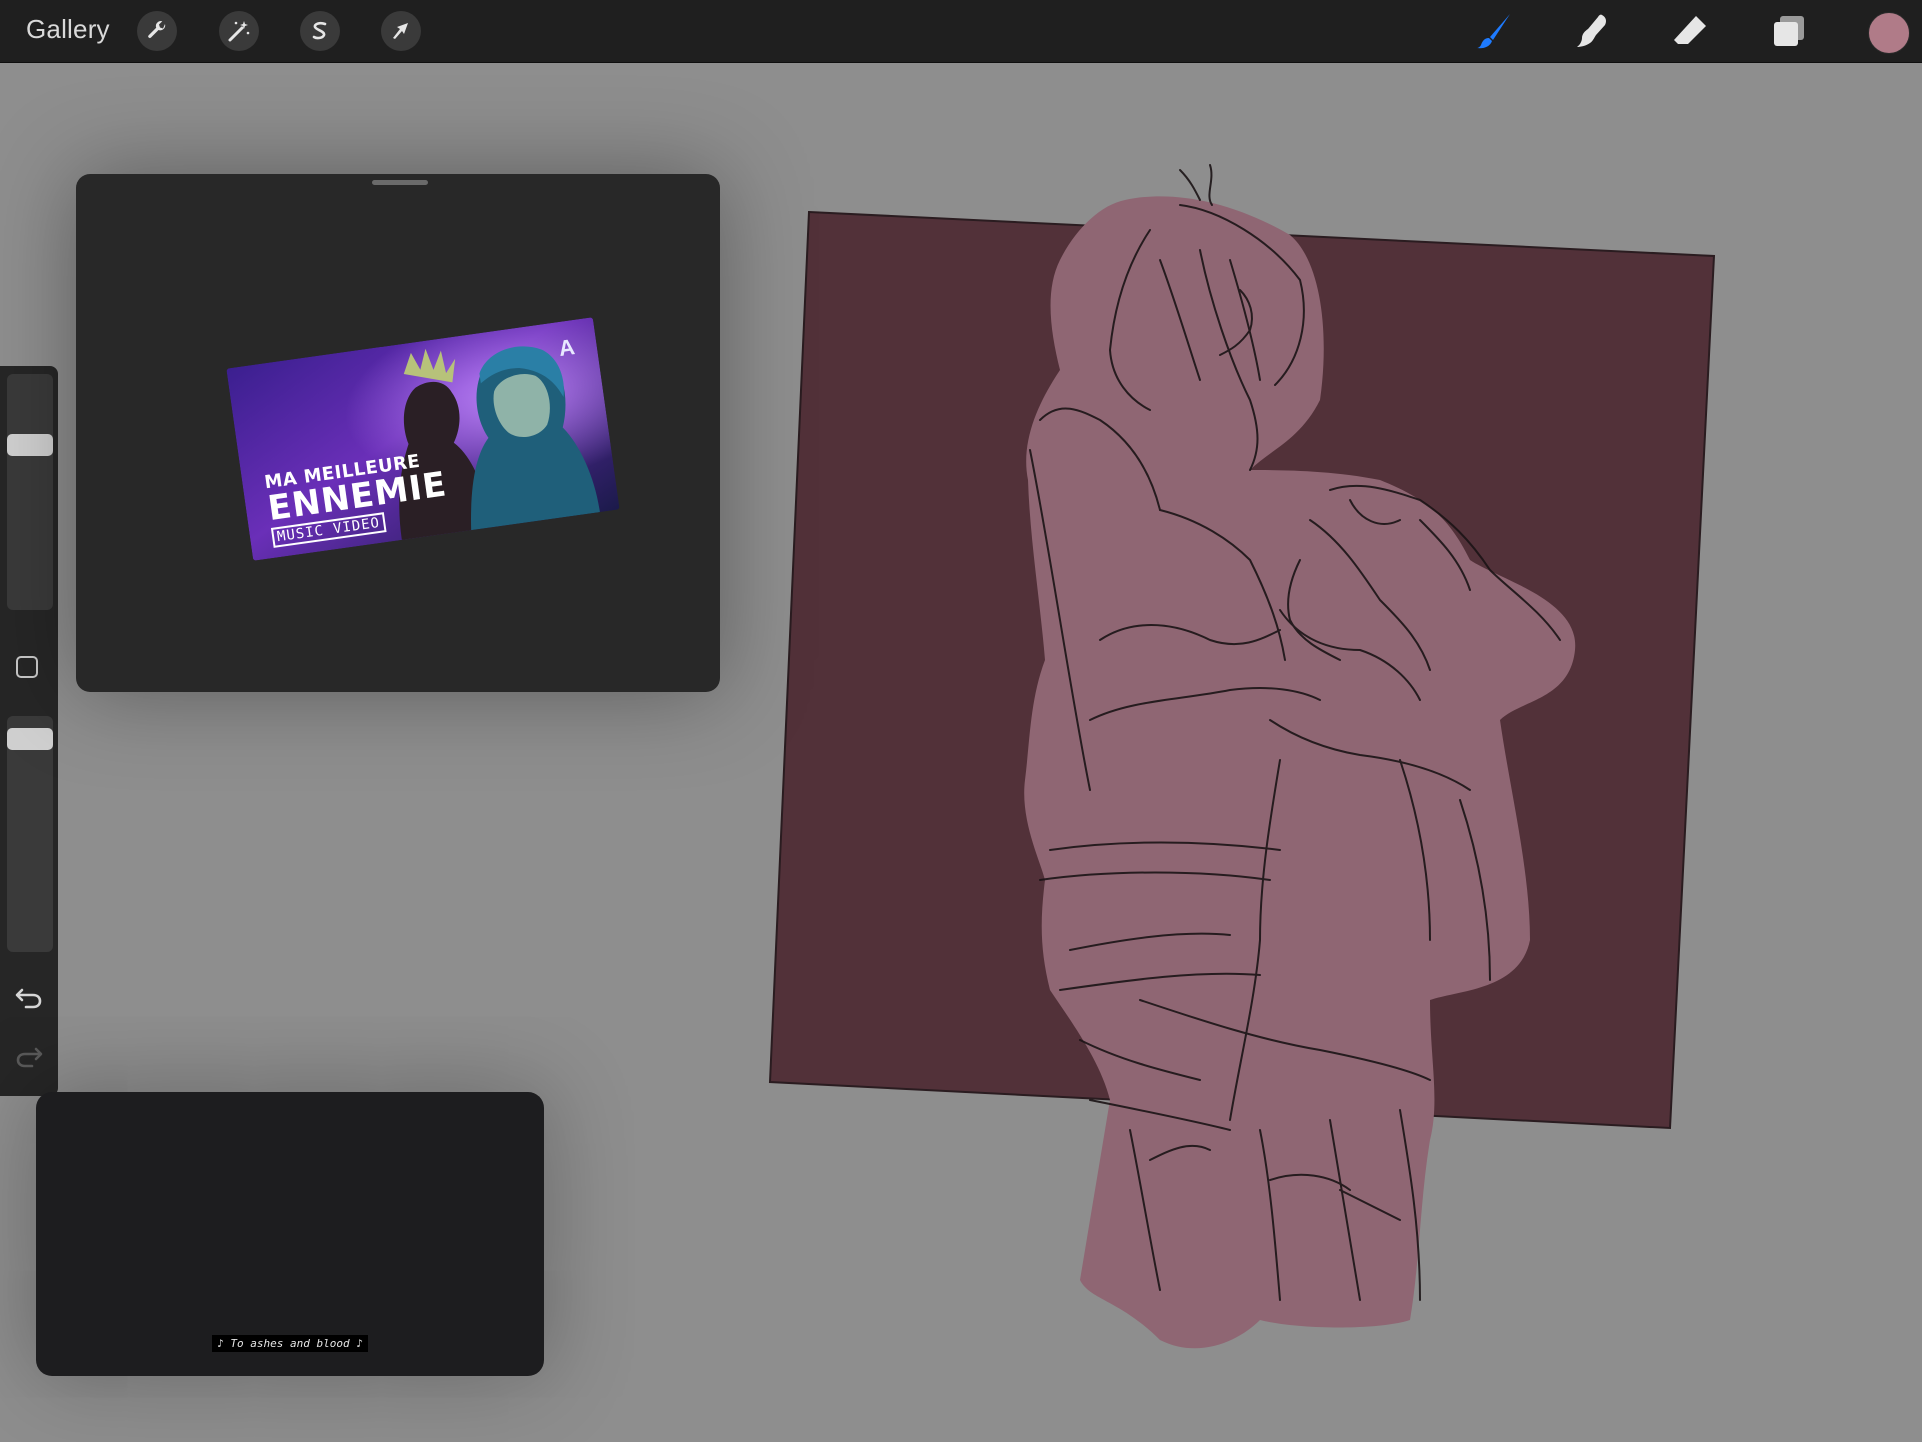 This screenshot has height=1442, width=1922. I want to click on brush-icon, so click(1493, 31).